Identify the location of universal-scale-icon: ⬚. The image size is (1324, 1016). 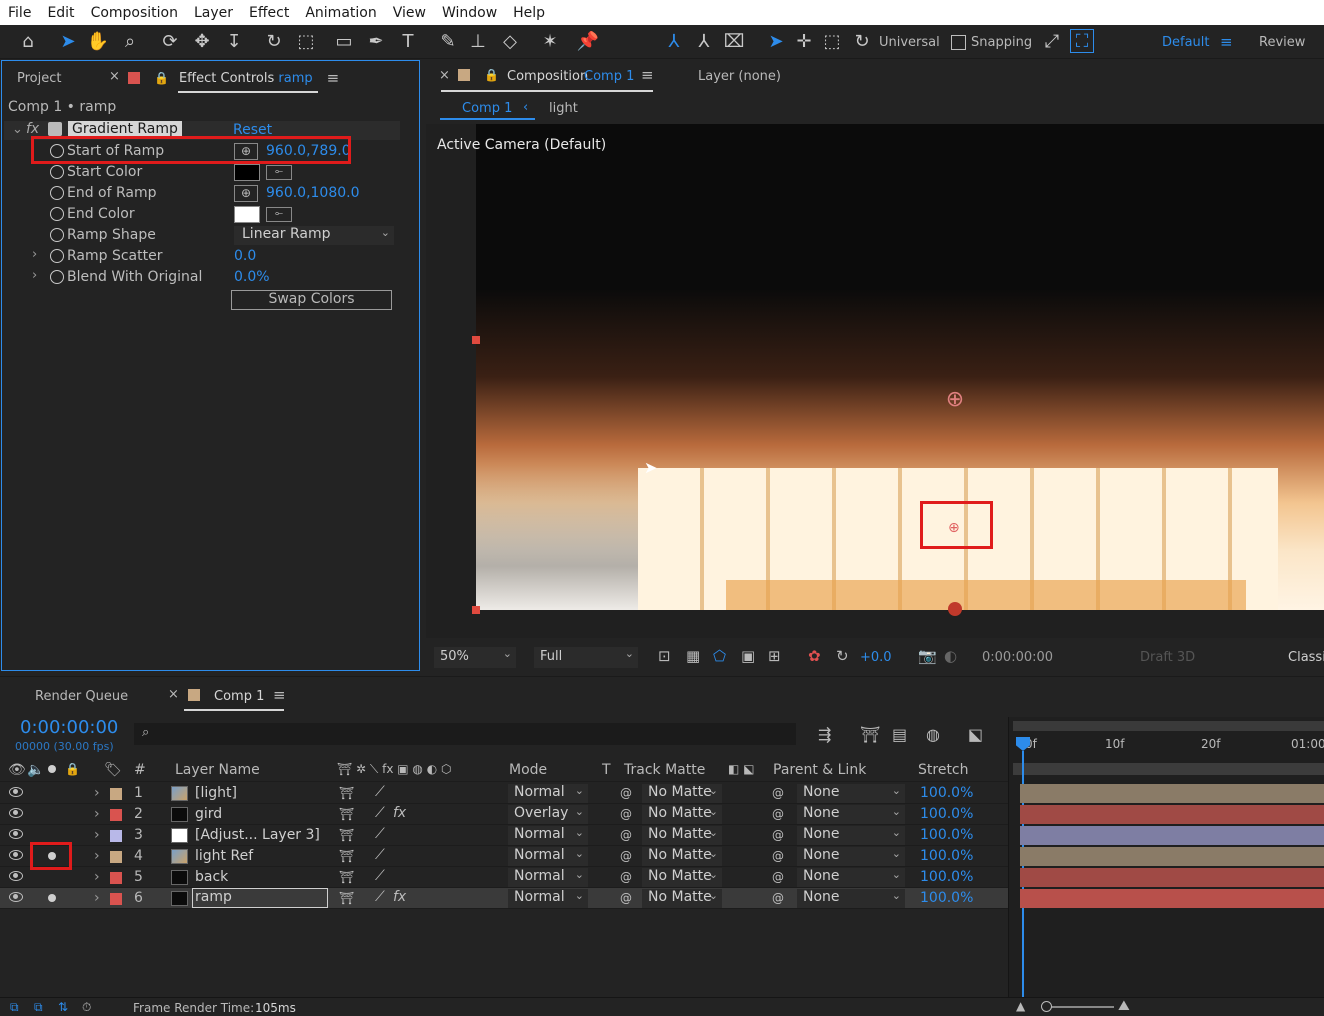
(832, 41).